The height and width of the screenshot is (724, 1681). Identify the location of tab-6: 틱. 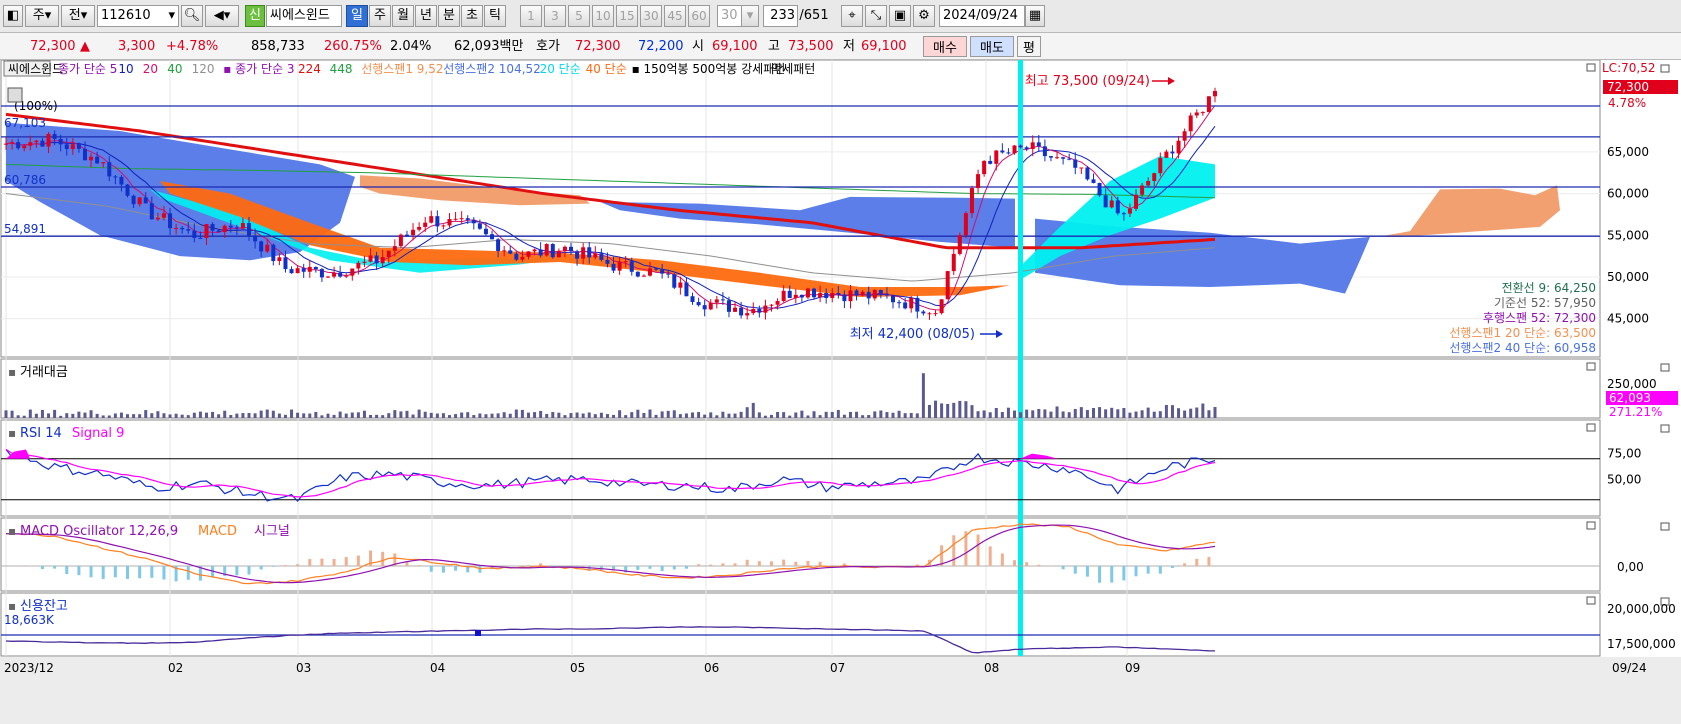
(495, 16).